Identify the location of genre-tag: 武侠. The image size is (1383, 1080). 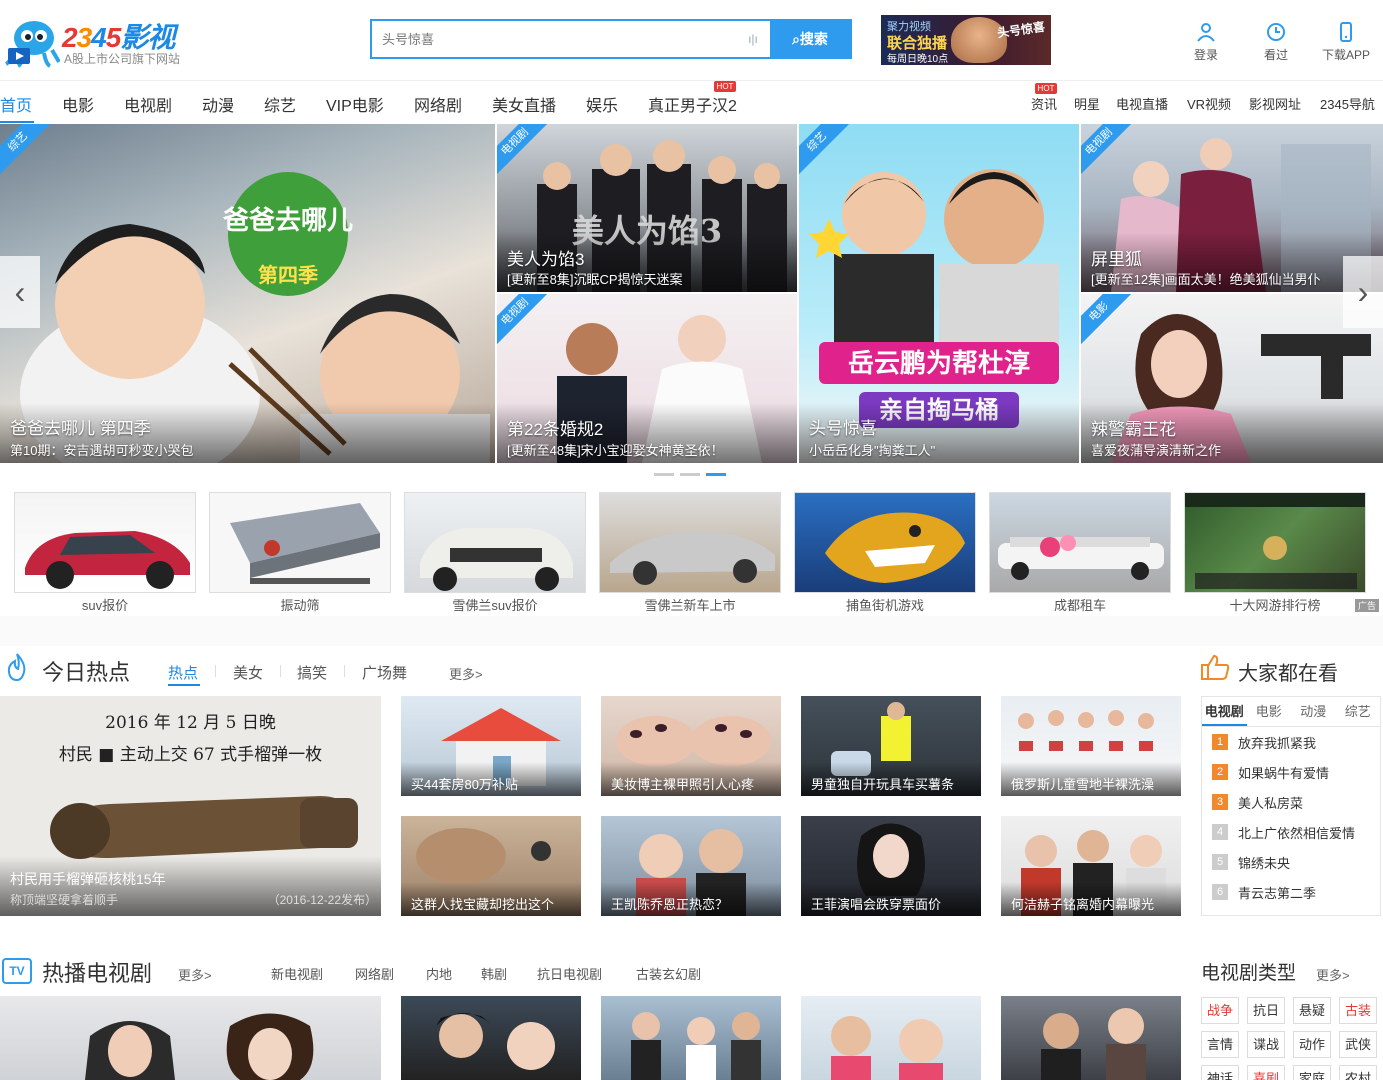
(1358, 1044).